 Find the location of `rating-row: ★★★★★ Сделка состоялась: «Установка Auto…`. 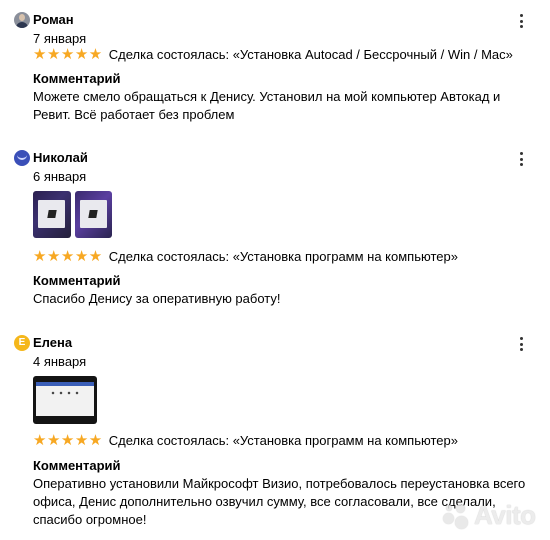

rating-row: ★★★★★ Сделка состоялась: «Установка Auto… is located at coordinates (273, 55).